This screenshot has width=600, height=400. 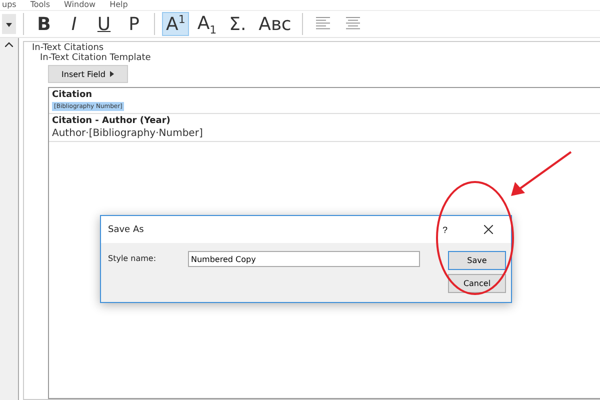 What do you see at coordinates (488, 229) in the screenshot?
I see `close-icon` at bounding box center [488, 229].